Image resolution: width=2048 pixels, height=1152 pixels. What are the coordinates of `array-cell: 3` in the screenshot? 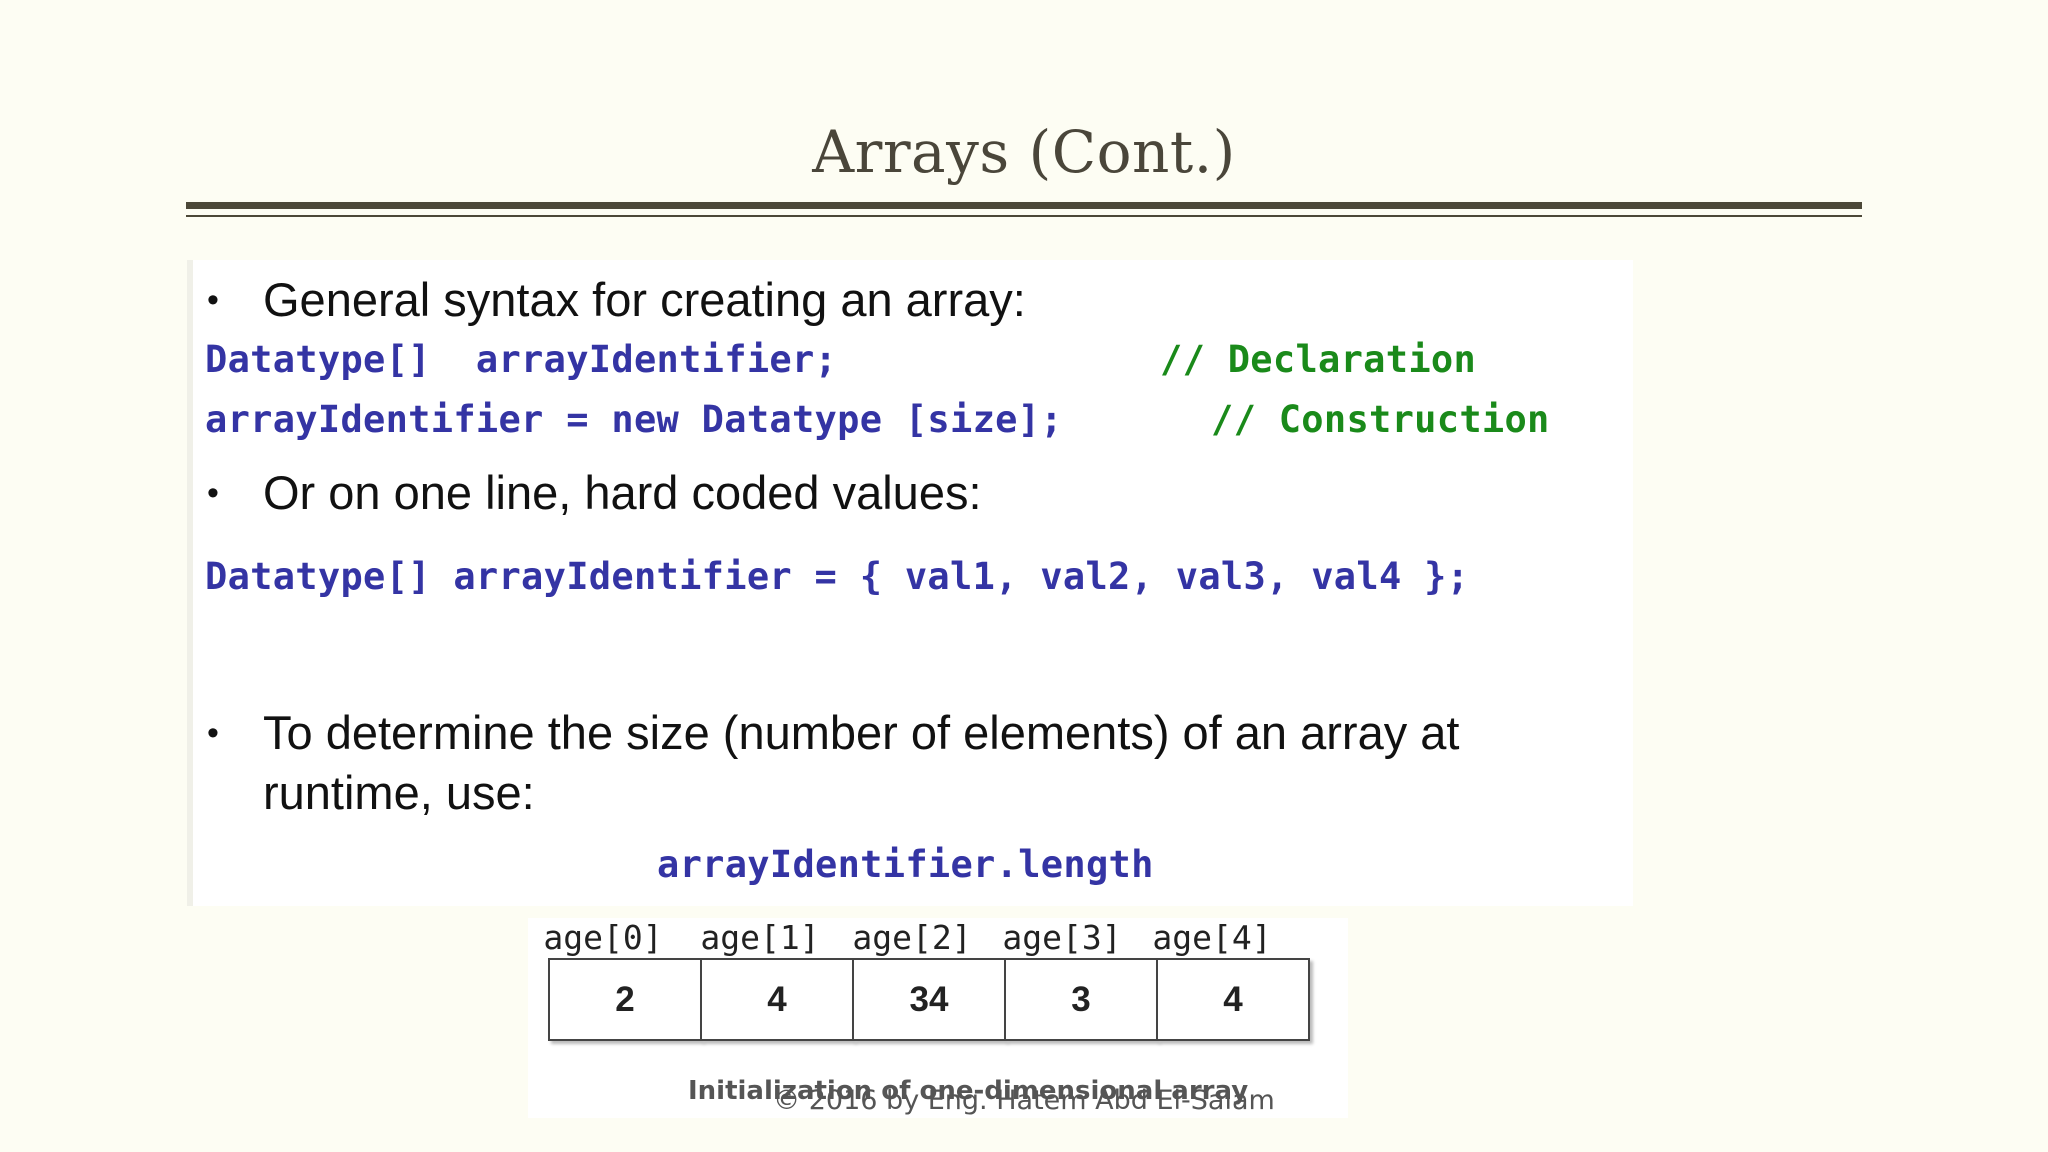 It's located at (1081, 999).